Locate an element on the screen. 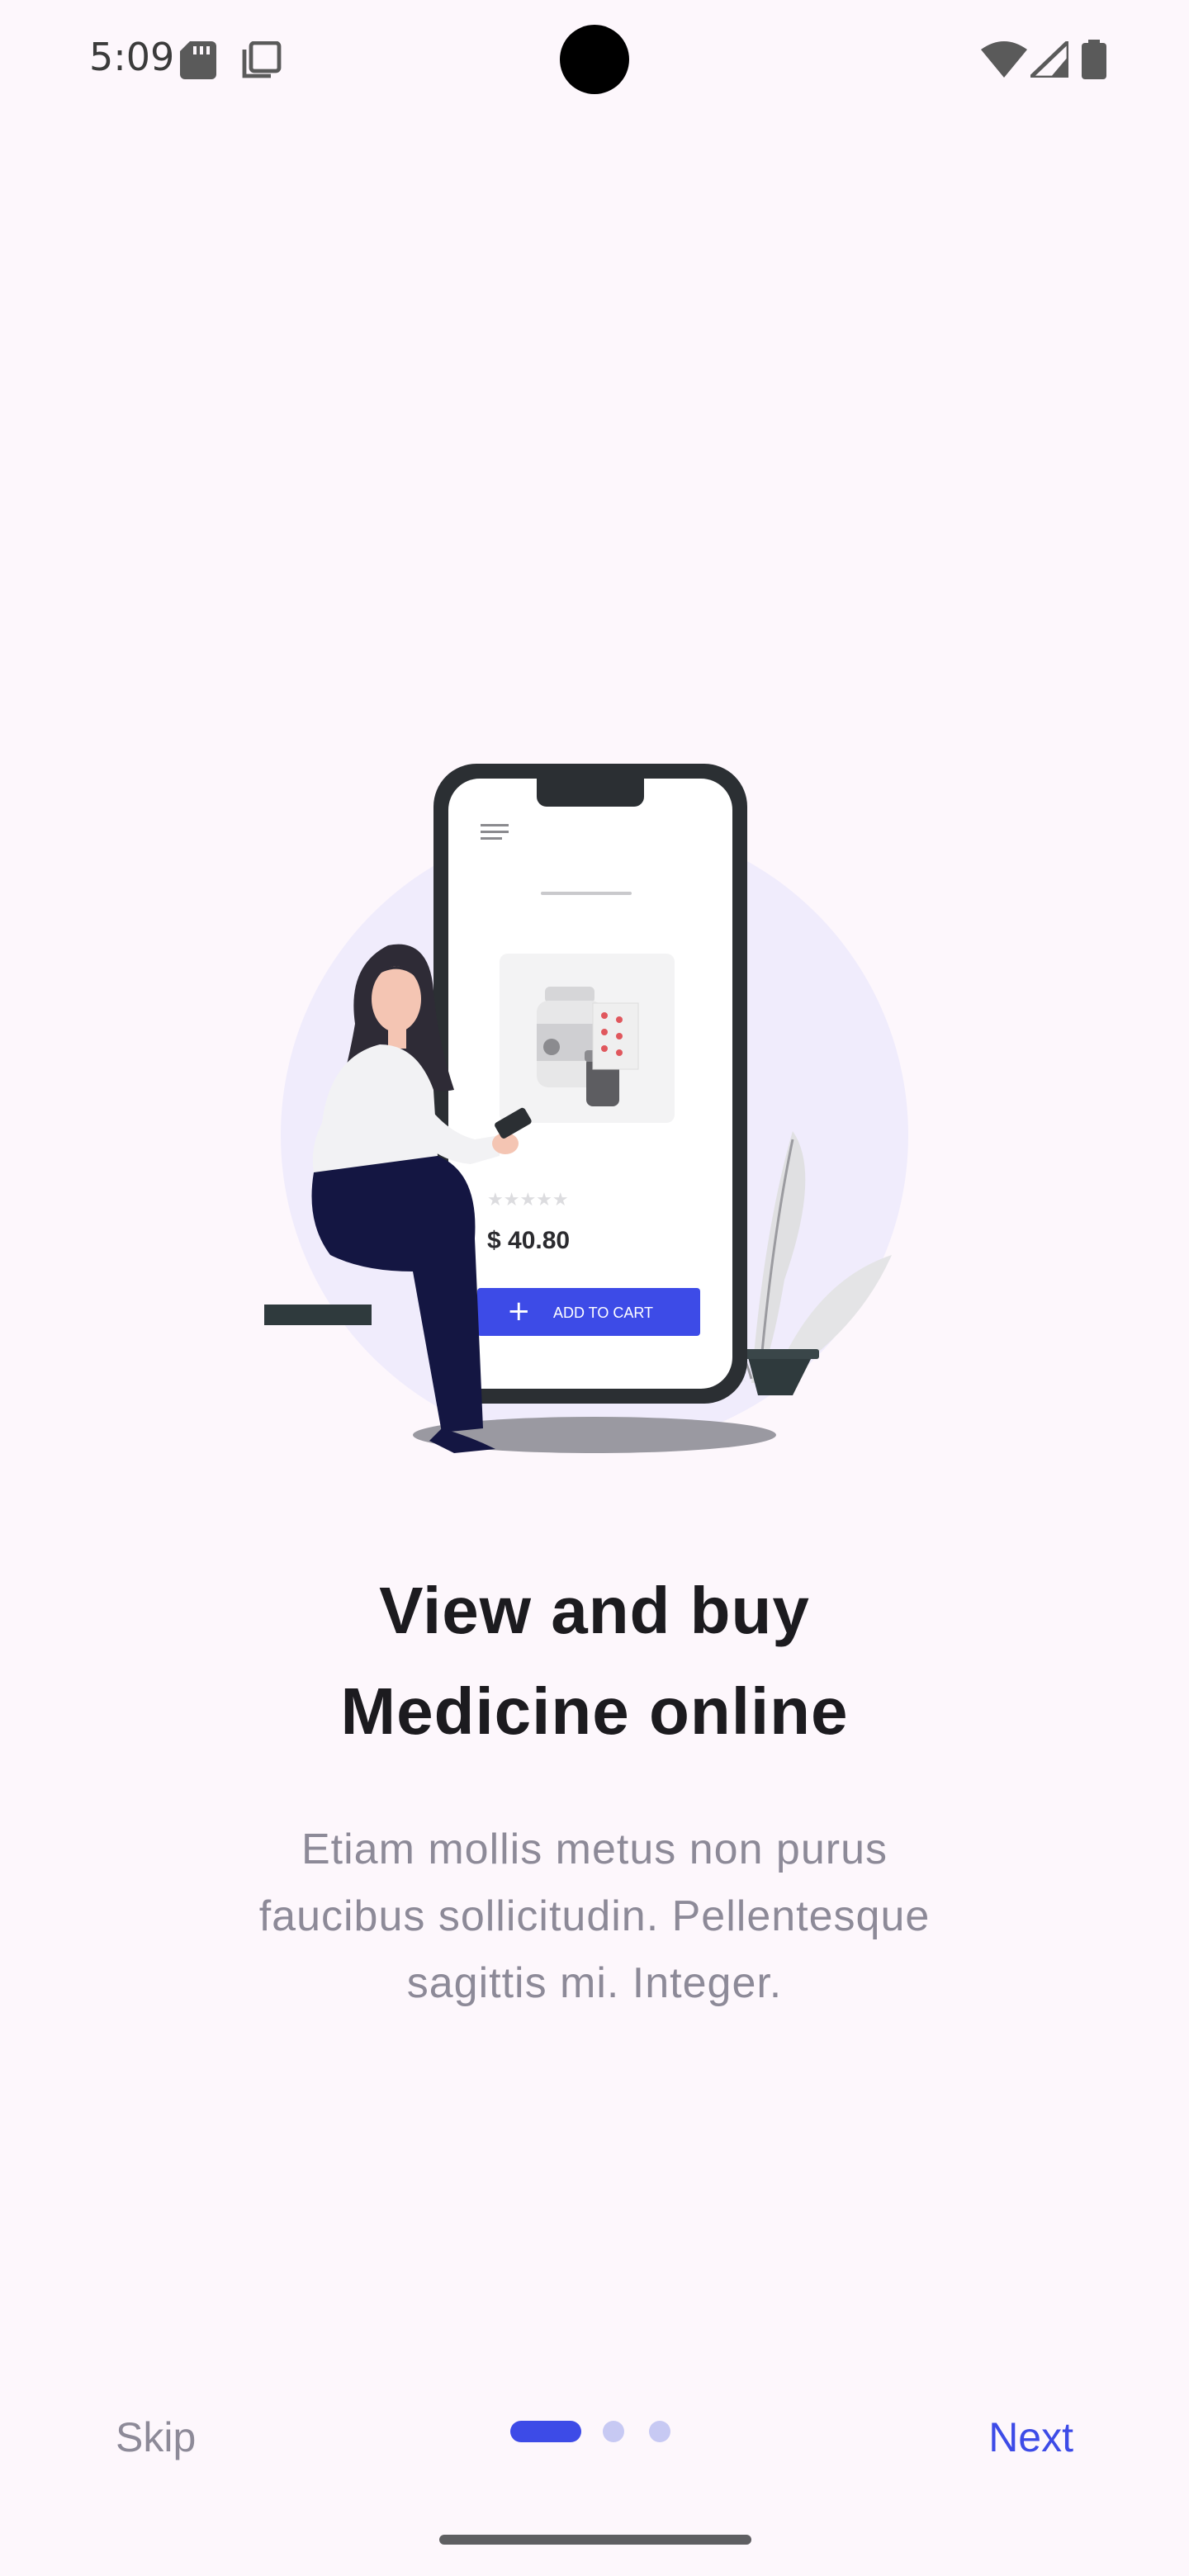 The height and width of the screenshot is (2576, 1189). next-button: Next is located at coordinates (1031, 2437).